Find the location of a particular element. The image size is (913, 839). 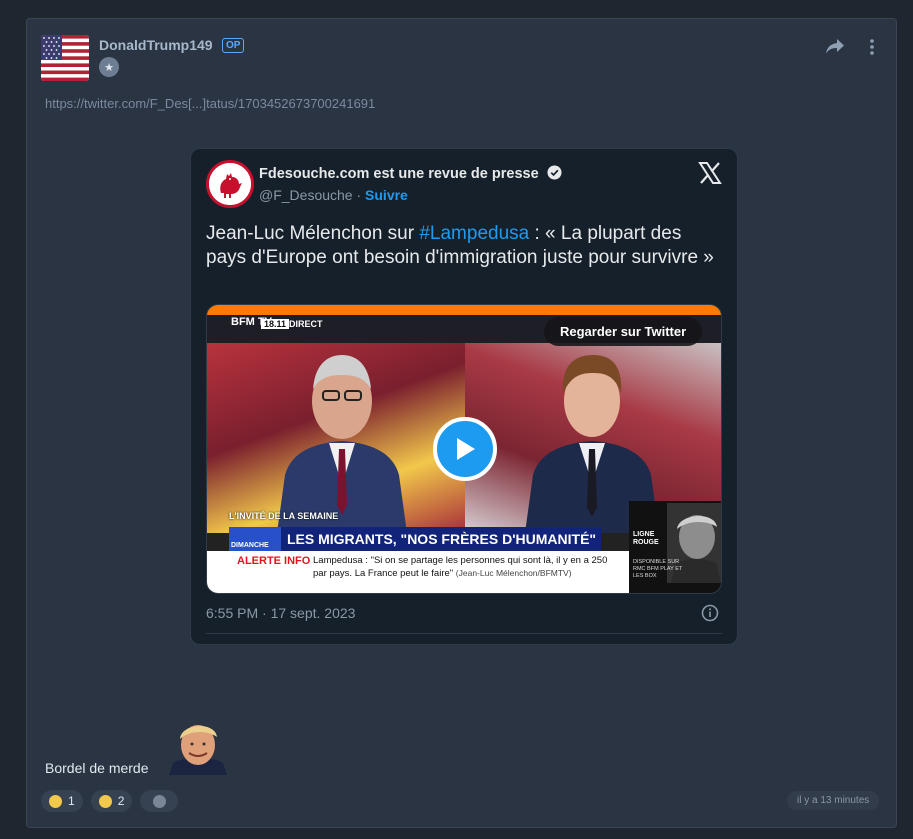

tweet-text-start: Jean-Luc Mélenchon sur is located at coordinates (313, 233).